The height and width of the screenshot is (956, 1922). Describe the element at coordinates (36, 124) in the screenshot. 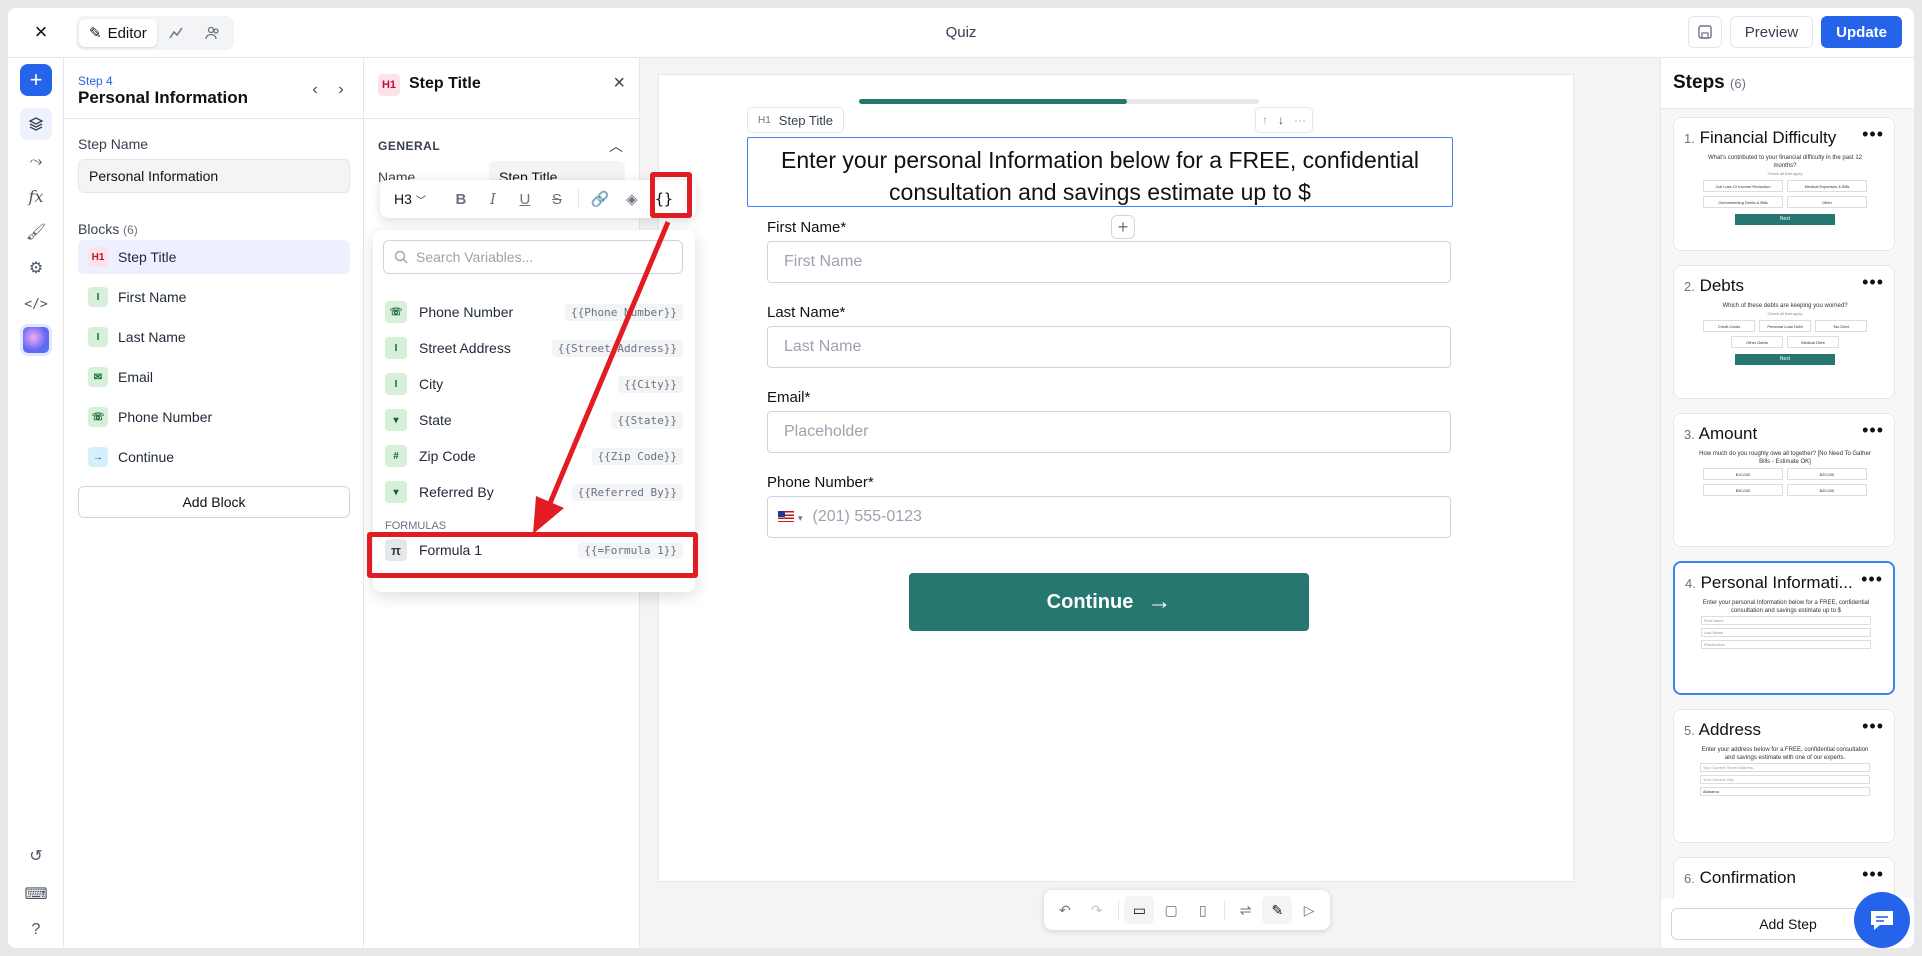

I see `layers-icon` at that location.